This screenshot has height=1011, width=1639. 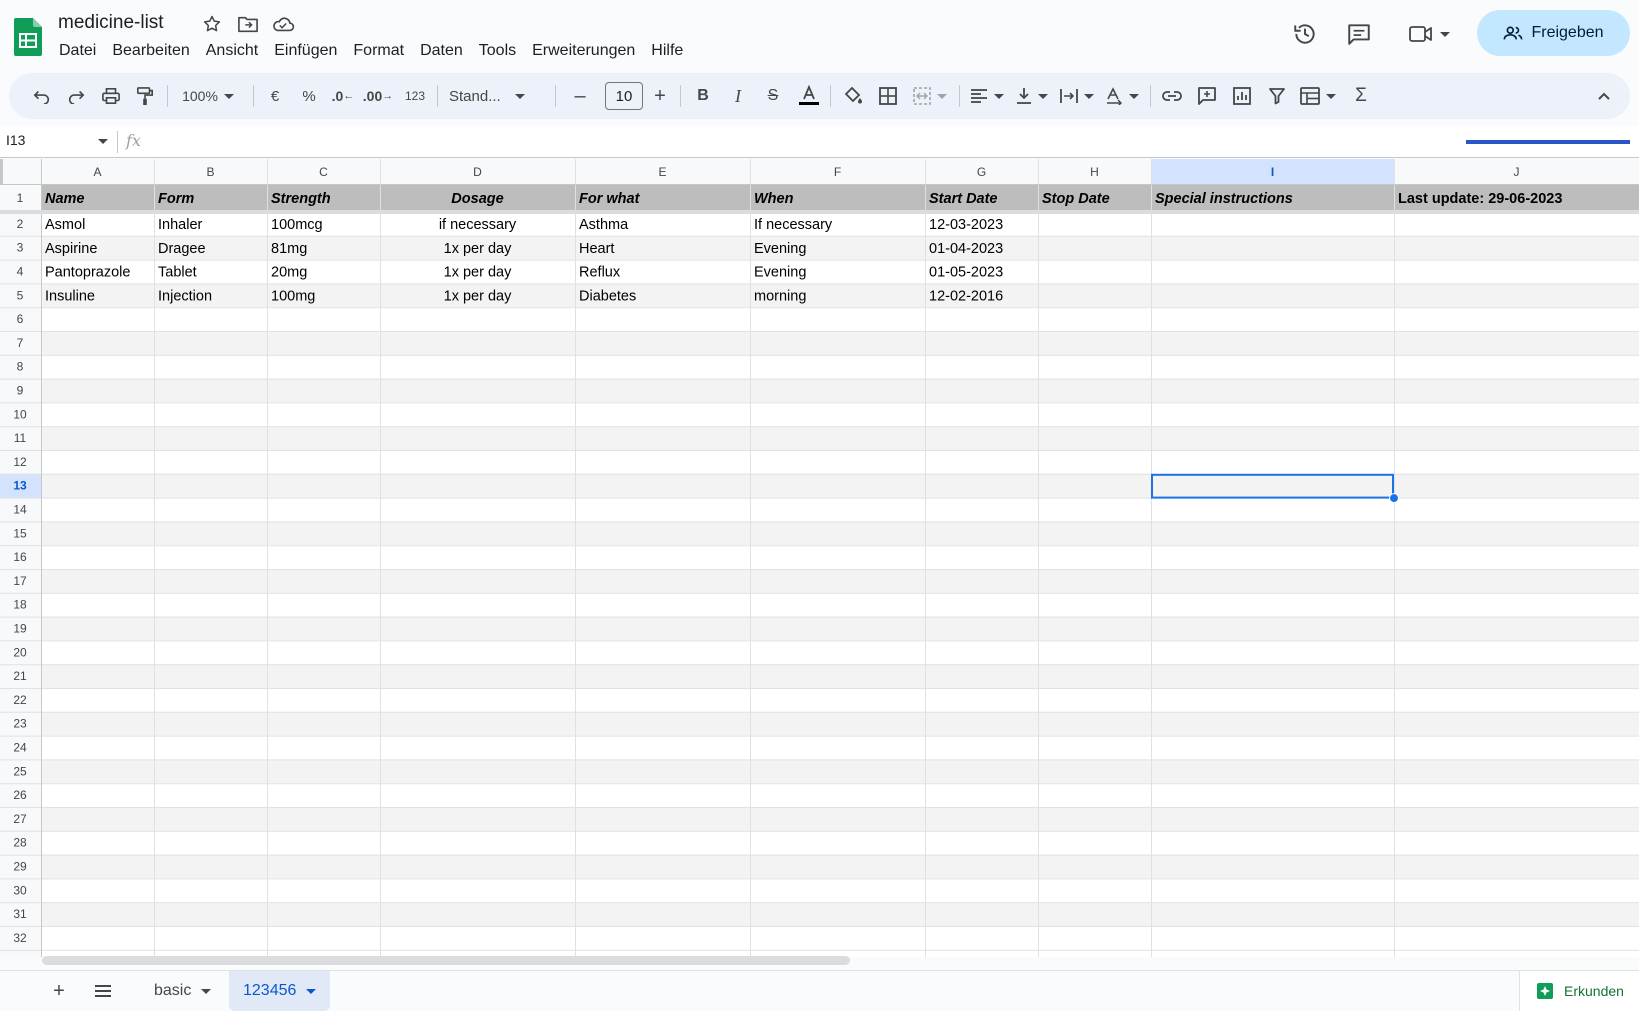 I want to click on table-cell: 01-04-2023, so click(x=966, y=249).